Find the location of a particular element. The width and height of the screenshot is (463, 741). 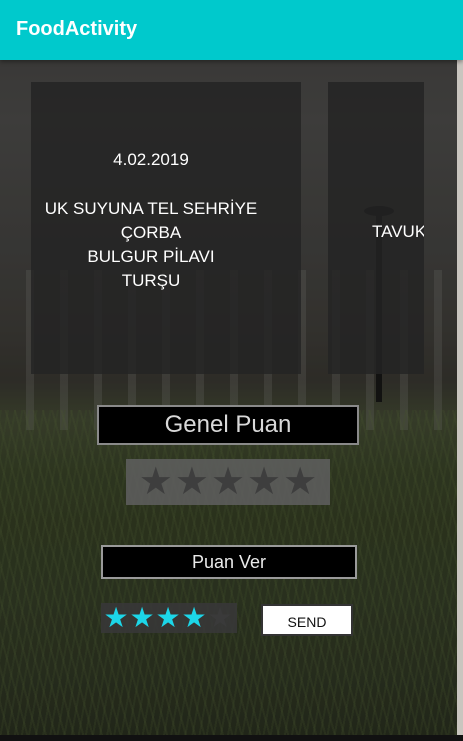

menu-date: 4.02.2019 is located at coordinates (151, 159).